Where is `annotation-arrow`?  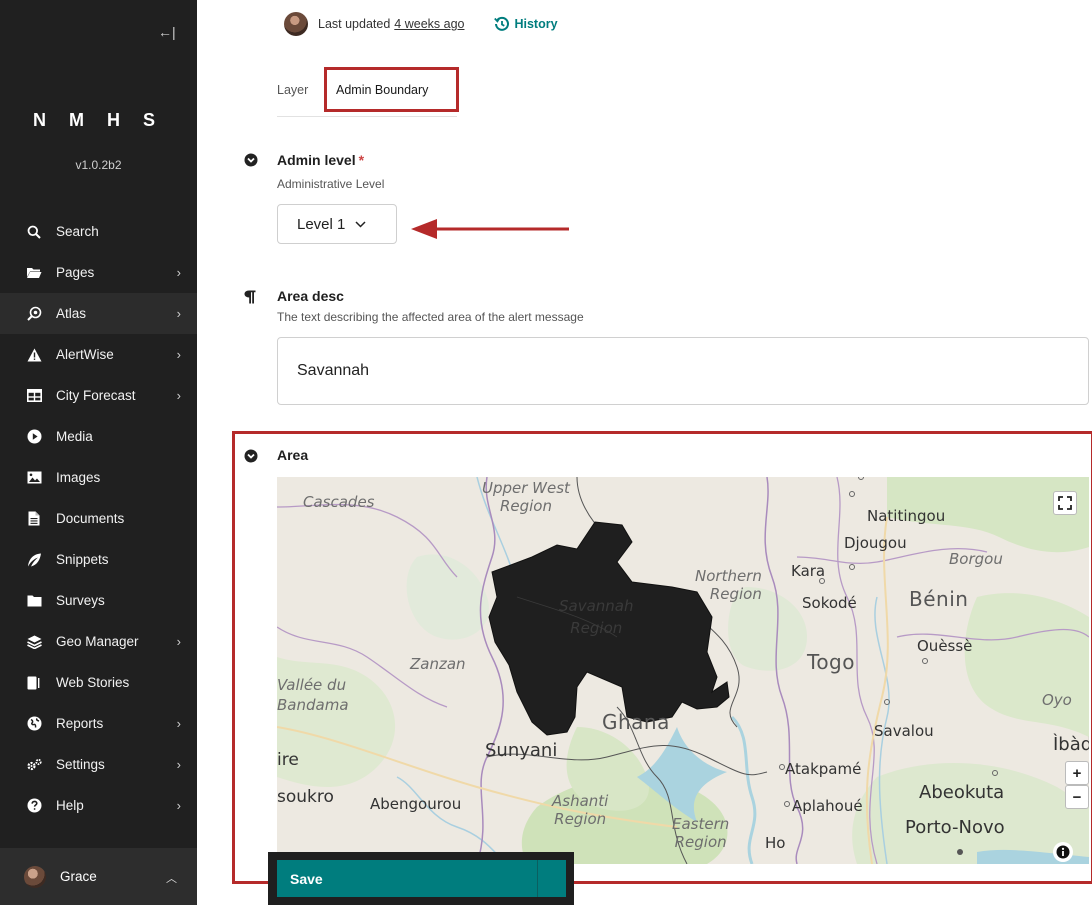 annotation-arrow is located at coordinates (490, 229).